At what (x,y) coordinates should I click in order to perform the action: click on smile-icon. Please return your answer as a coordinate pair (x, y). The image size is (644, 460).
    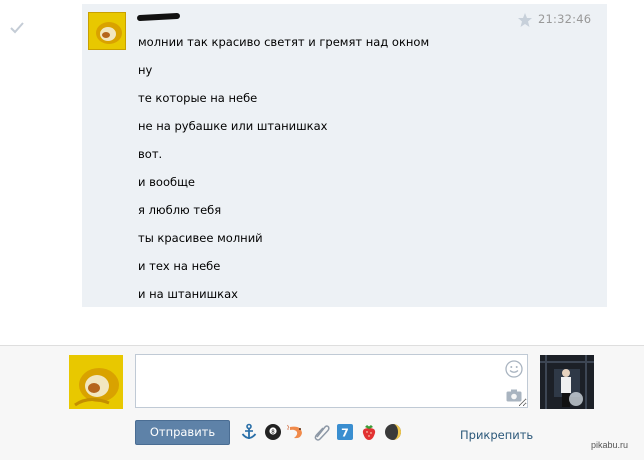
    Looking at the image, I should click on (514, 369).